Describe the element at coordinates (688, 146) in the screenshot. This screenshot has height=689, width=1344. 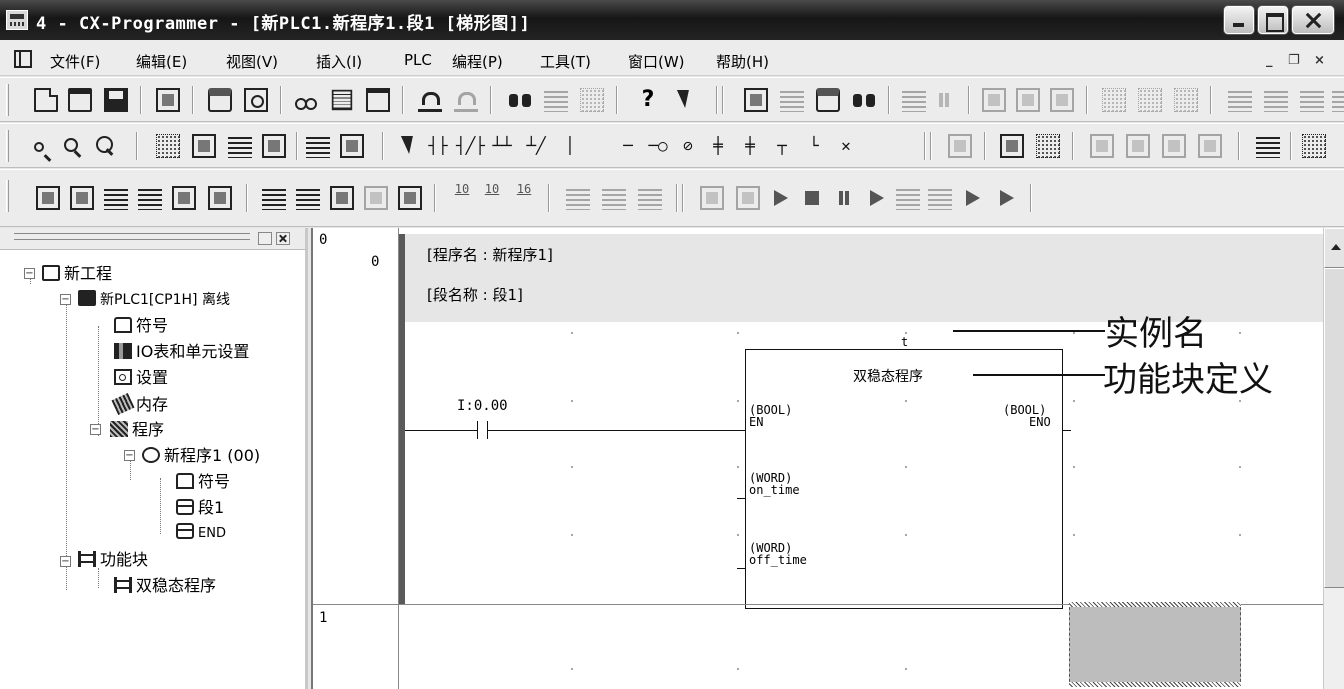
I see `nc-coil-icon: ⊘` at that location.